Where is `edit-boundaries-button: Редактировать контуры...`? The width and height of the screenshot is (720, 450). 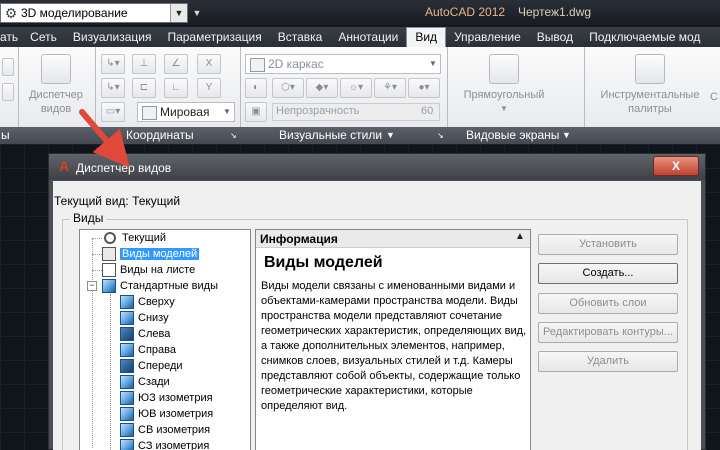 edit-boundaries-button: Редактировать контуры... is located at coordinates (608, 332).